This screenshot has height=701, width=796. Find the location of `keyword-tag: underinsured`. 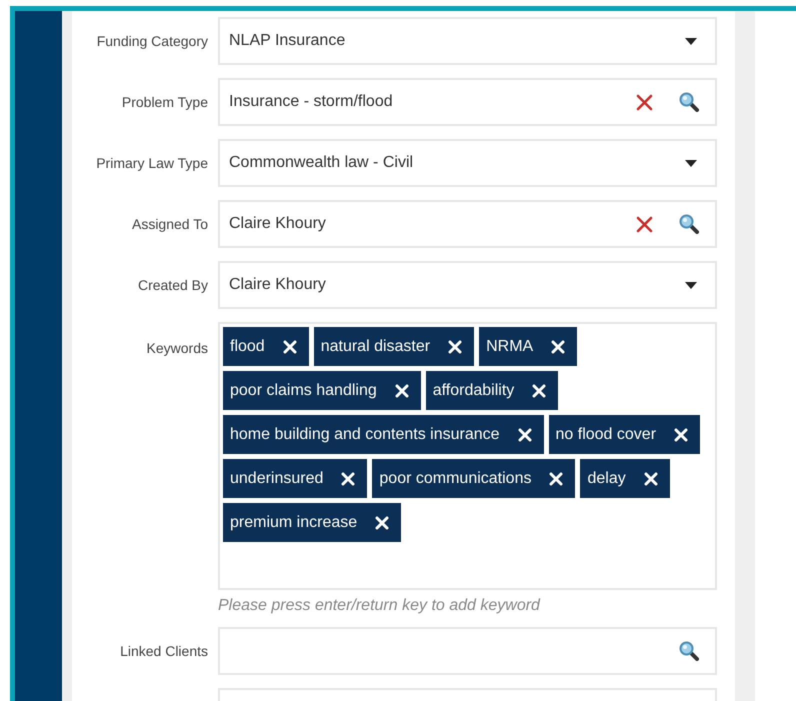

keyword-tag: underinsured is located at coordinates (295, 478).